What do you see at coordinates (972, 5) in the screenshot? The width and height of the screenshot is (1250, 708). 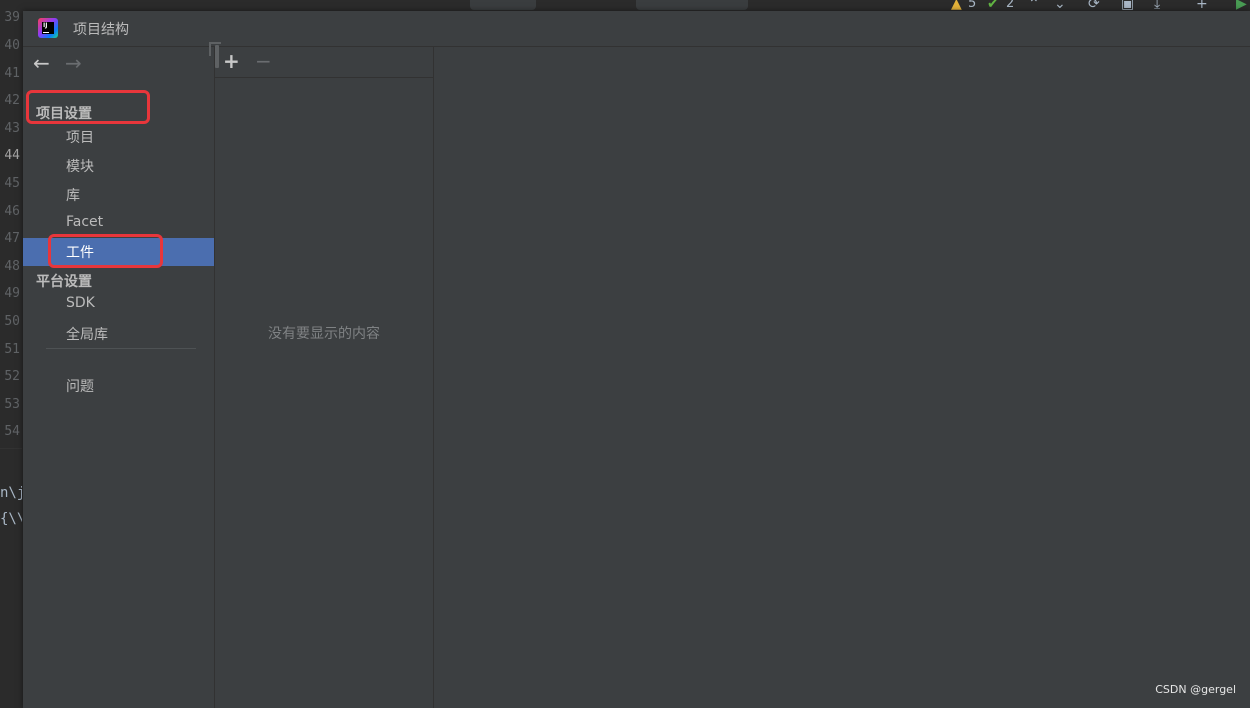 I see `warning-count: 5` at bounding box center [972, 5].